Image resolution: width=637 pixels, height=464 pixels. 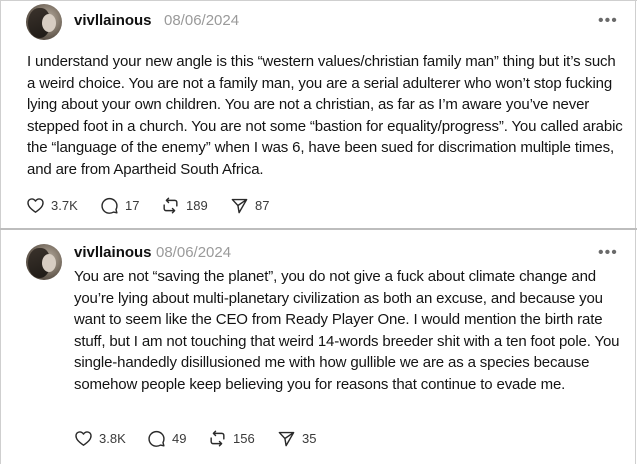 What do you see at coordinates (166, 438) in the screenshot?
I see `reply-button: 49` at bounding box center [166, 438].